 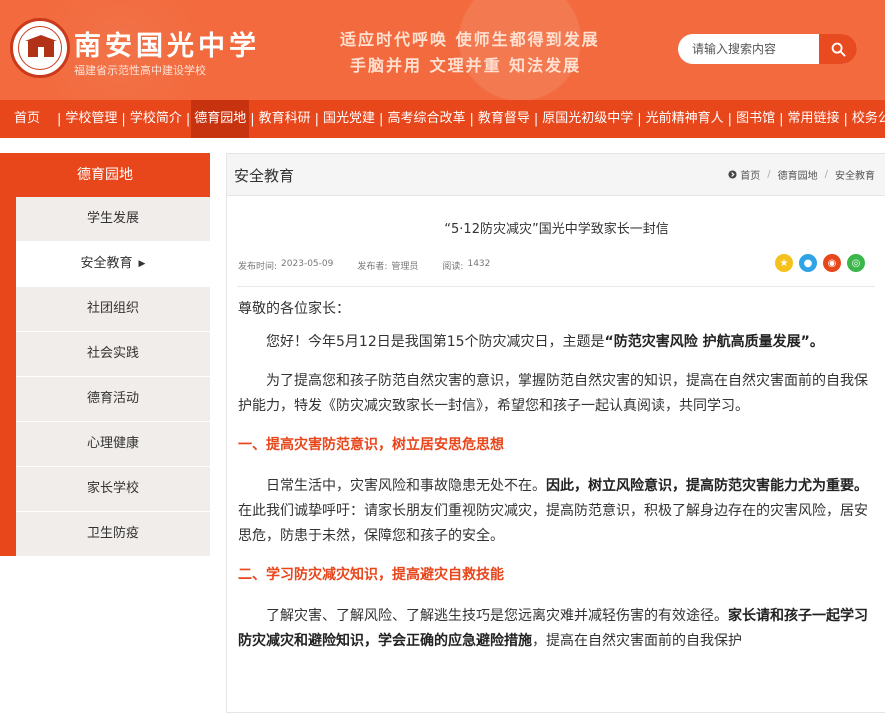 What do you see at coordinates (105, 175) in the screenshot?
I see `sidebar-title: 德育园地` at bounding box center [105, 175].